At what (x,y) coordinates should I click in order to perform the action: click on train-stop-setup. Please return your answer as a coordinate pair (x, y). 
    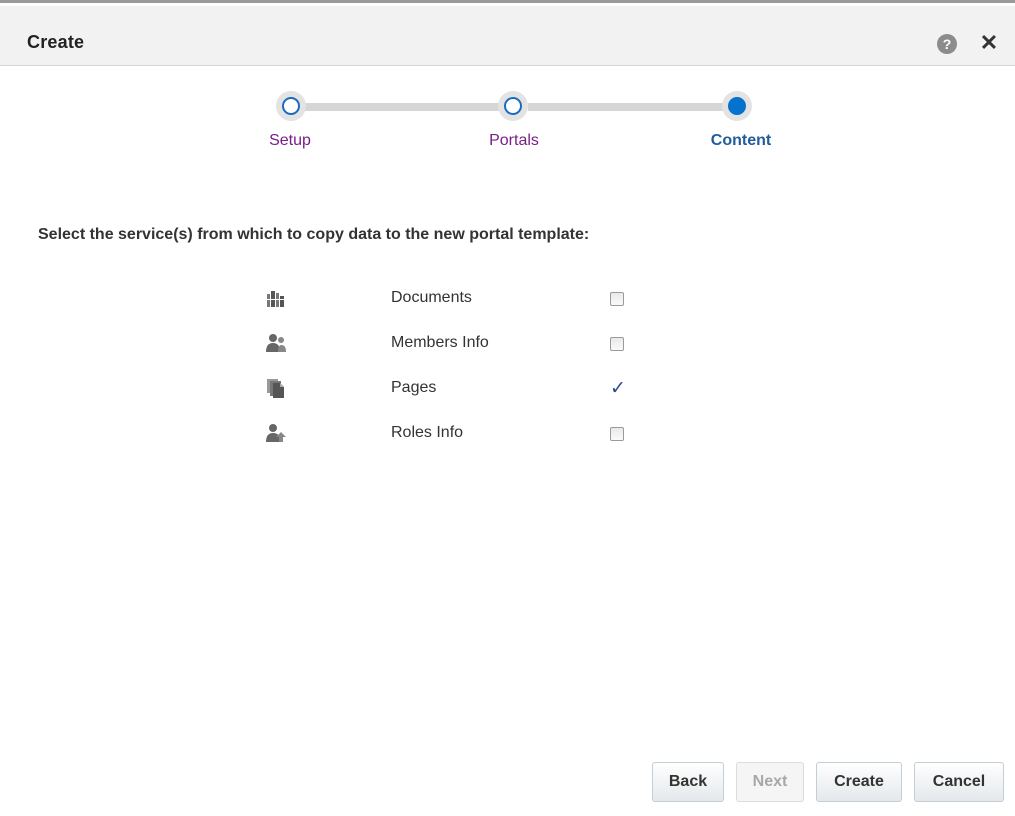
    Looking at the image, I should click on (291, 106).